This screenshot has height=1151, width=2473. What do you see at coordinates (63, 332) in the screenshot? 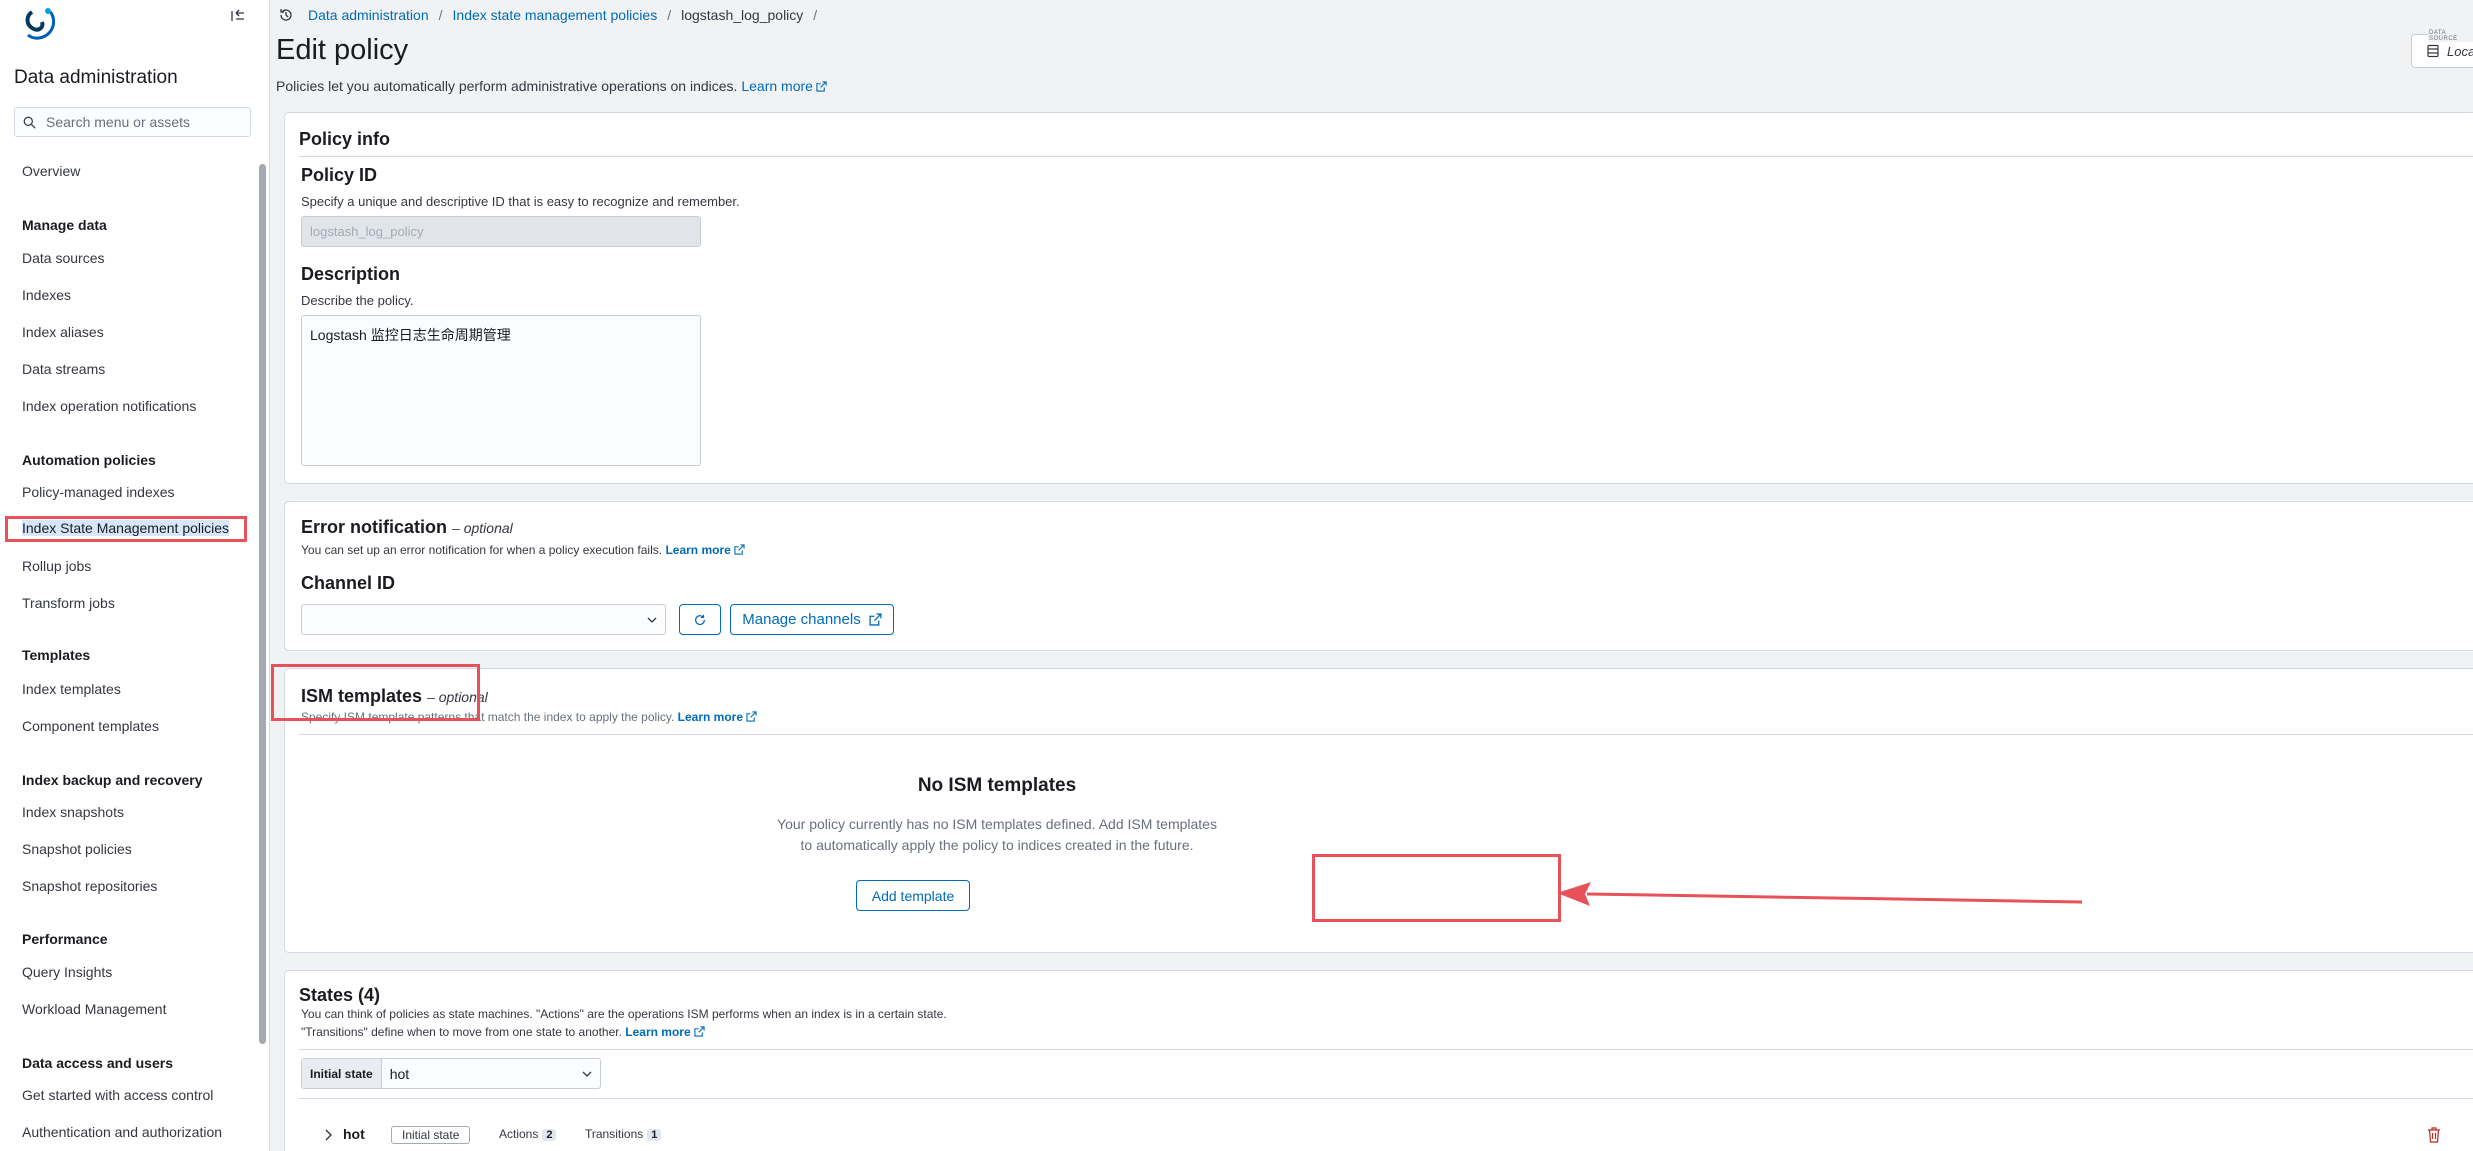
I see `nav-index-aliases: Index aliases` at bounding box center [63, 332].